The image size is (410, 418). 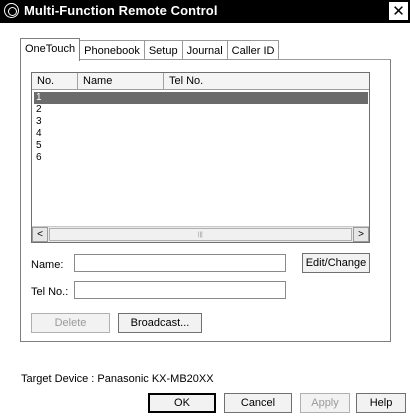 I want to click on close-icon: ✕, so click(x=398, y=11).